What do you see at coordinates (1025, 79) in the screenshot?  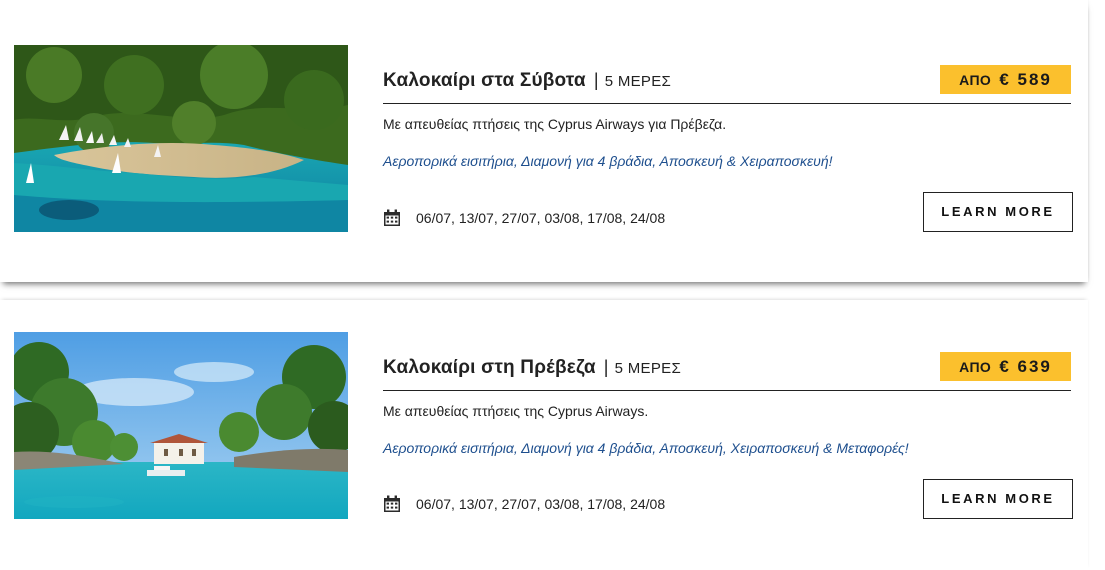 I see `price-amount: € 589` at bounding box center [1025, 79].